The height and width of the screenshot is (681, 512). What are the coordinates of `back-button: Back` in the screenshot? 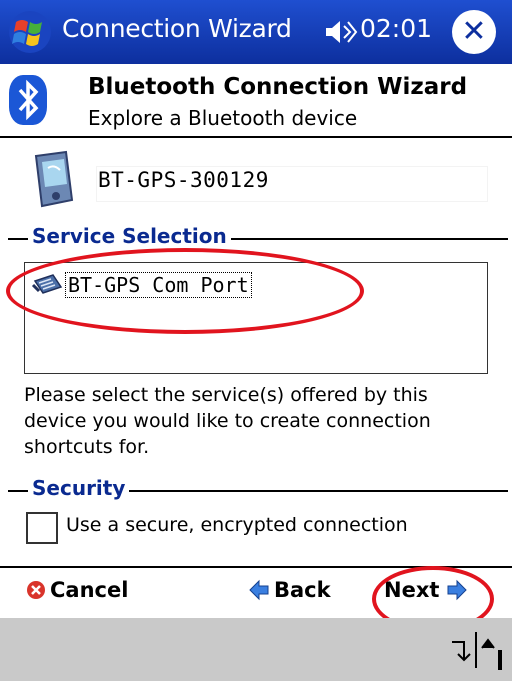 It's located at (289, 590).